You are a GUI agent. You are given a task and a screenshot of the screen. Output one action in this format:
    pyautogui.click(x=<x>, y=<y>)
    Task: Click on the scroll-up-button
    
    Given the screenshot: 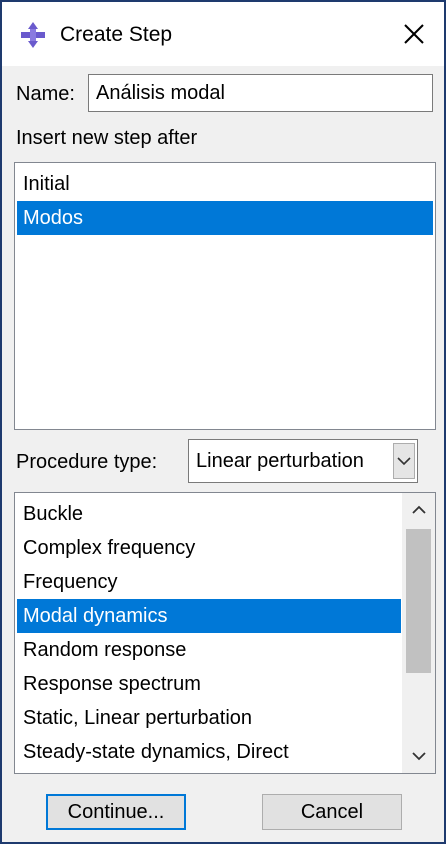 What is the action you would take?
    pyautogui.click(x=418, y=510)
    